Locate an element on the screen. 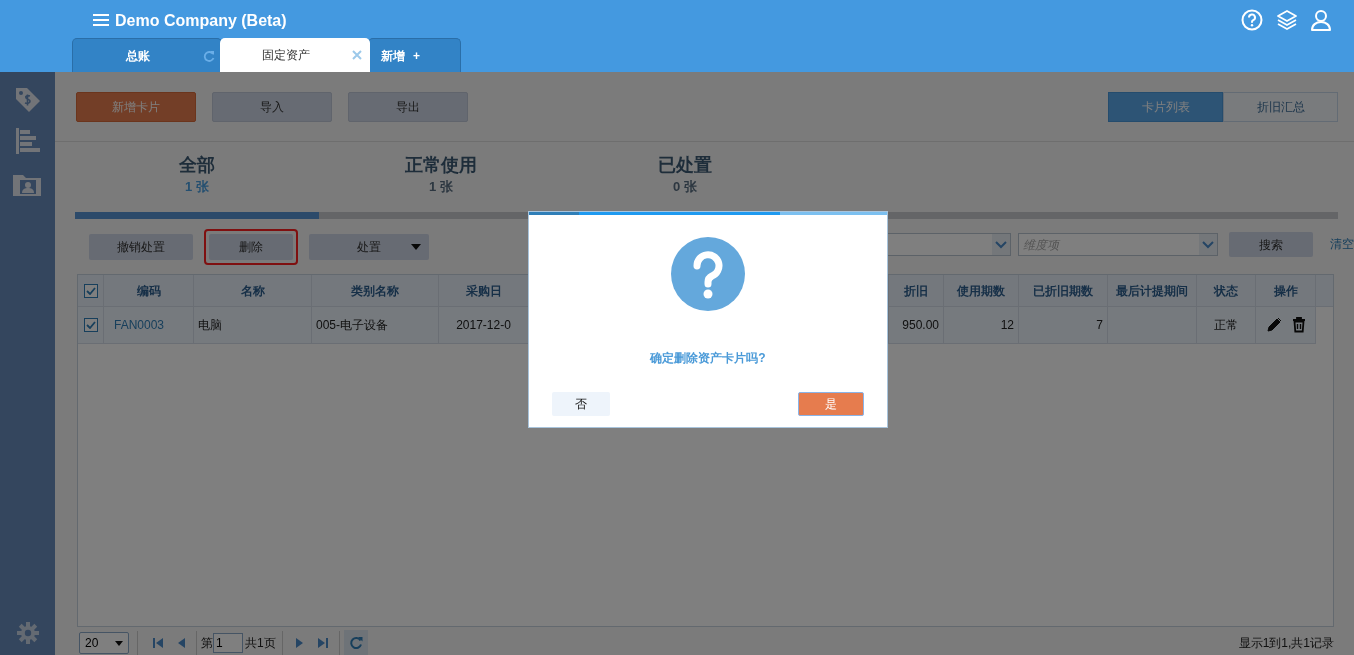 This screenshot has width=1354, height=655. cancel-button: 否 is located at coordinates (581, 404).